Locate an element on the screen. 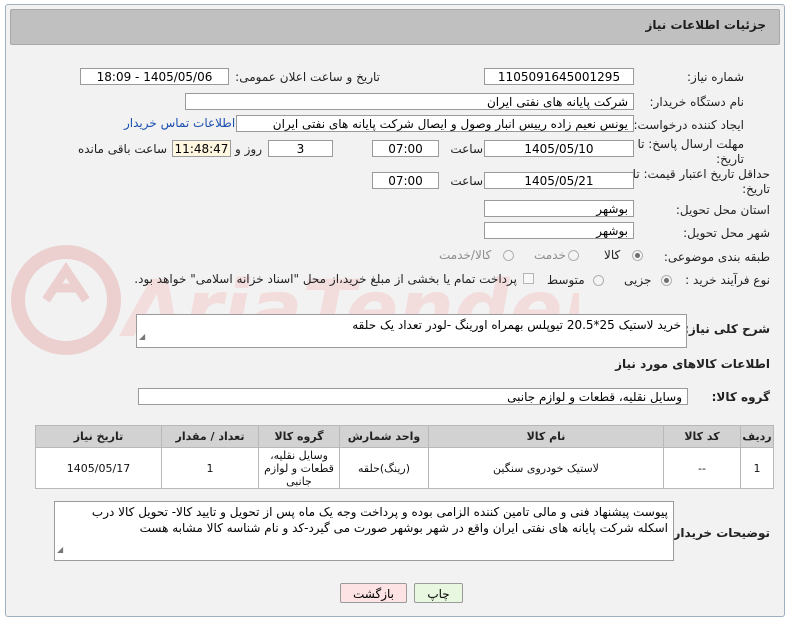 Image resolution: width=788 pixels, height=619 pixels. title-bar: جزئیات اطلاعات نیاز is located at coordinates (395, 27).